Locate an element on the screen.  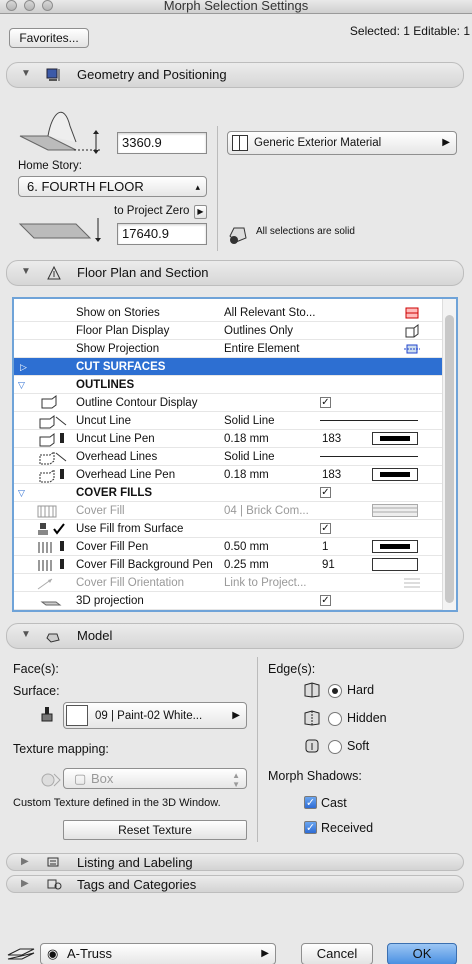
overhead-line-icon is located at coordinates (53, 458).